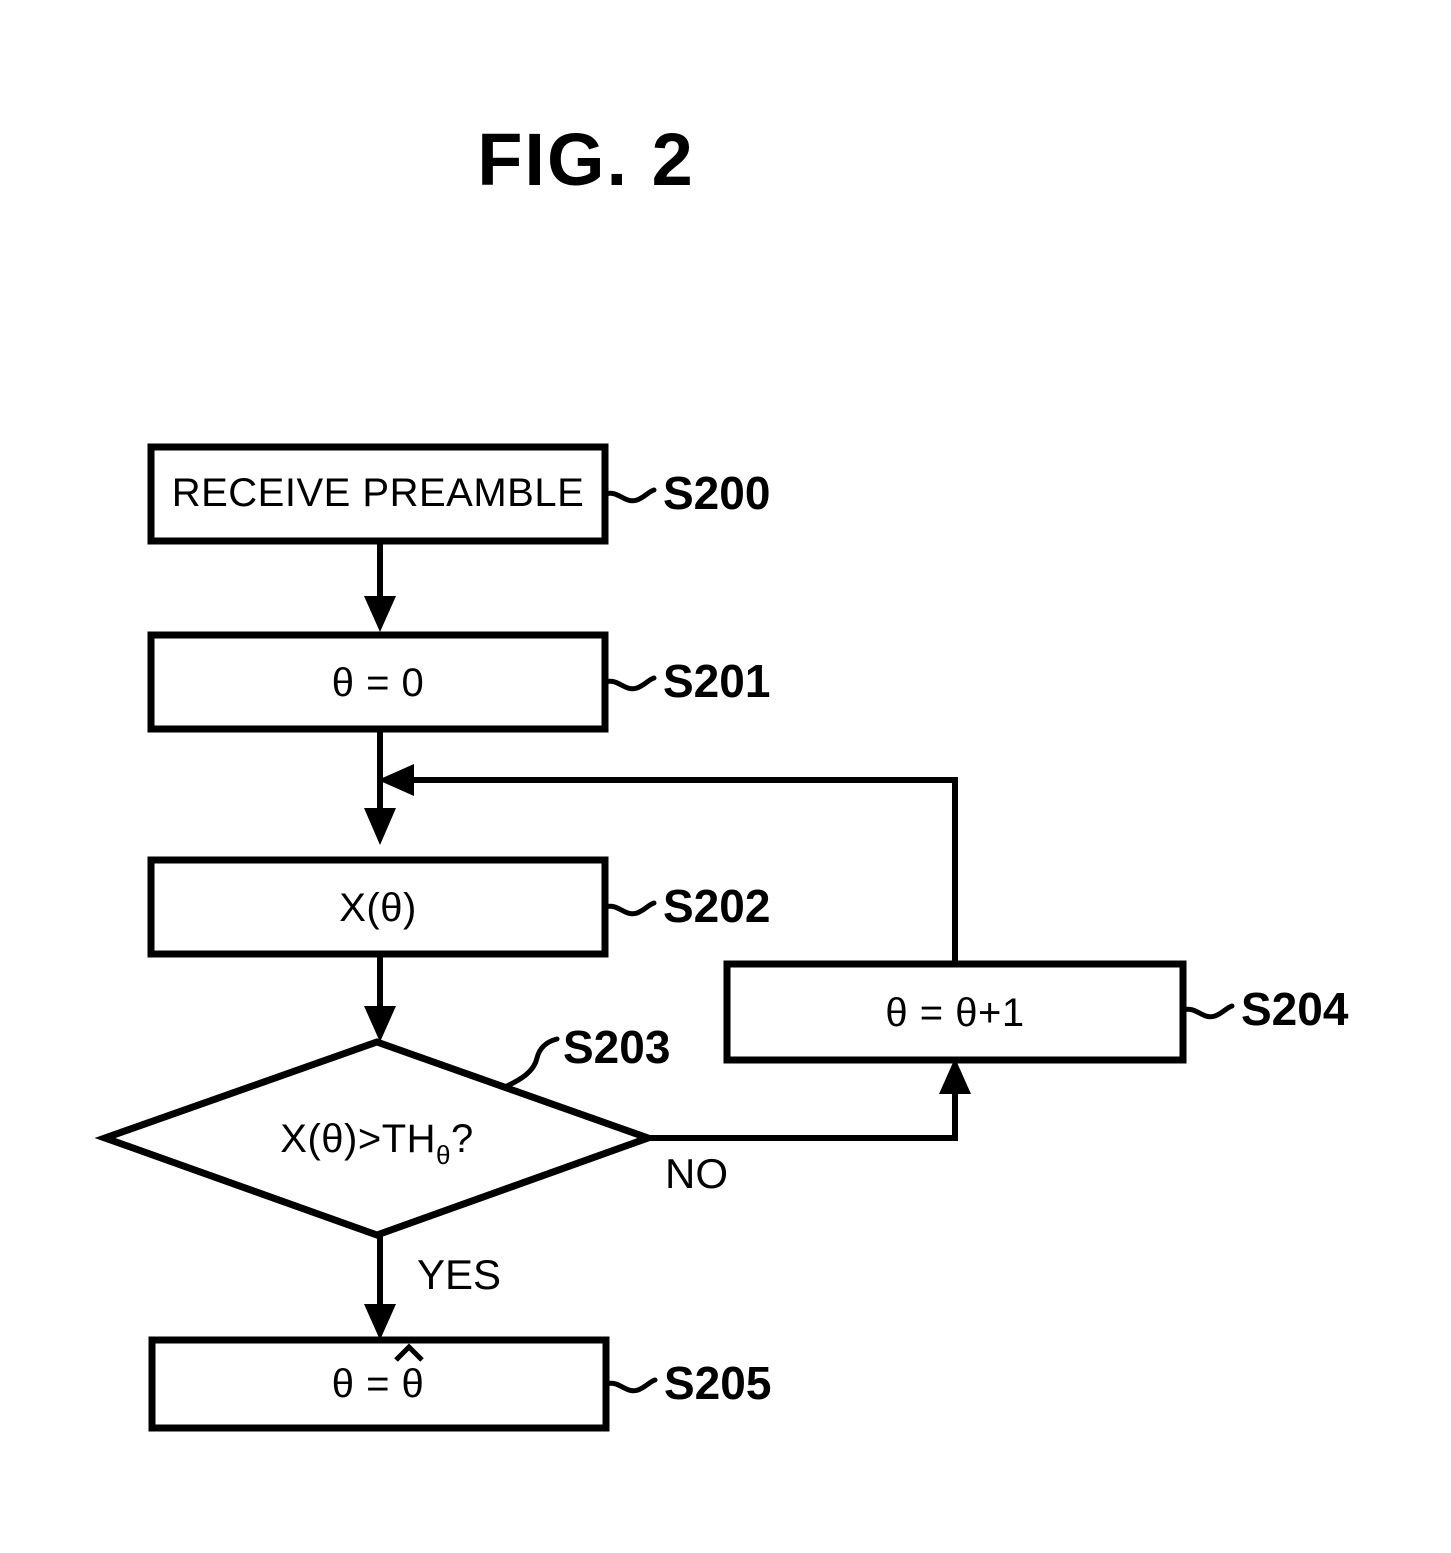 The height and width of the screenshot is (1553, 1451). What do you see at coordinates (380, 1322) in the screenshot?
I see `arrowhead-yes-branch` at bounding box center [380, 1322].